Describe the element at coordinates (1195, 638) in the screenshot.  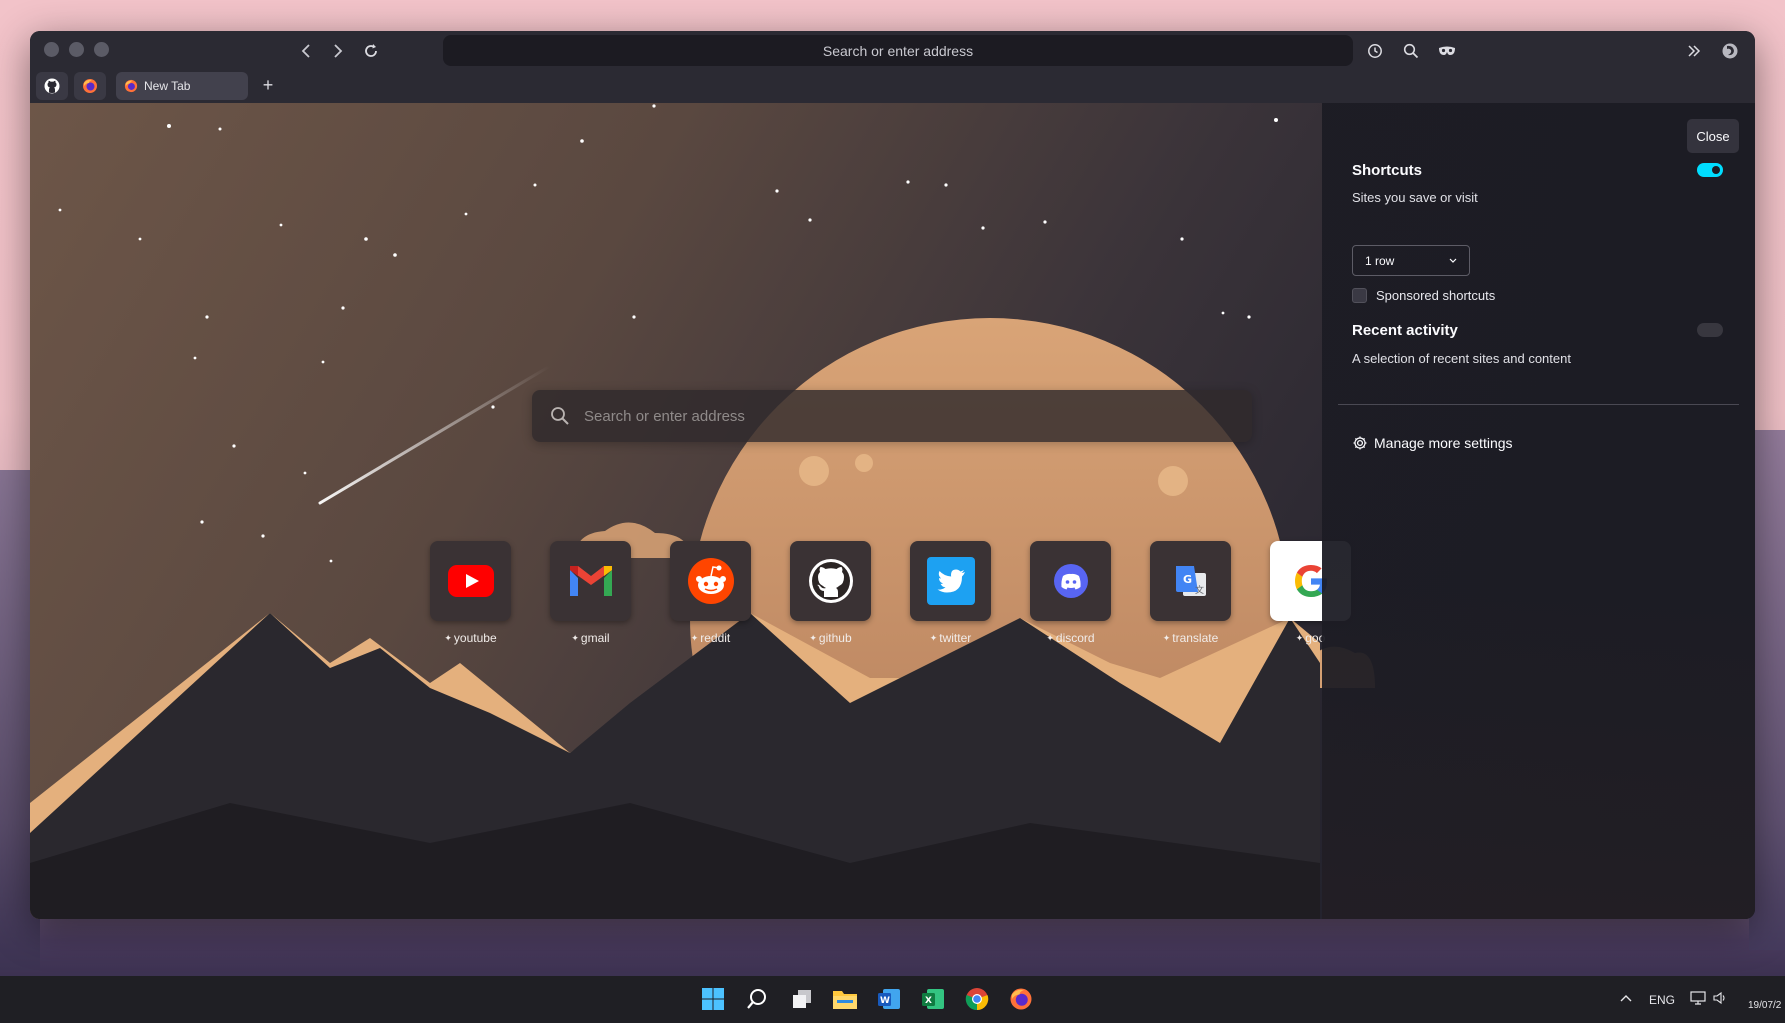
I see `shortcut-label: translate` at that location.